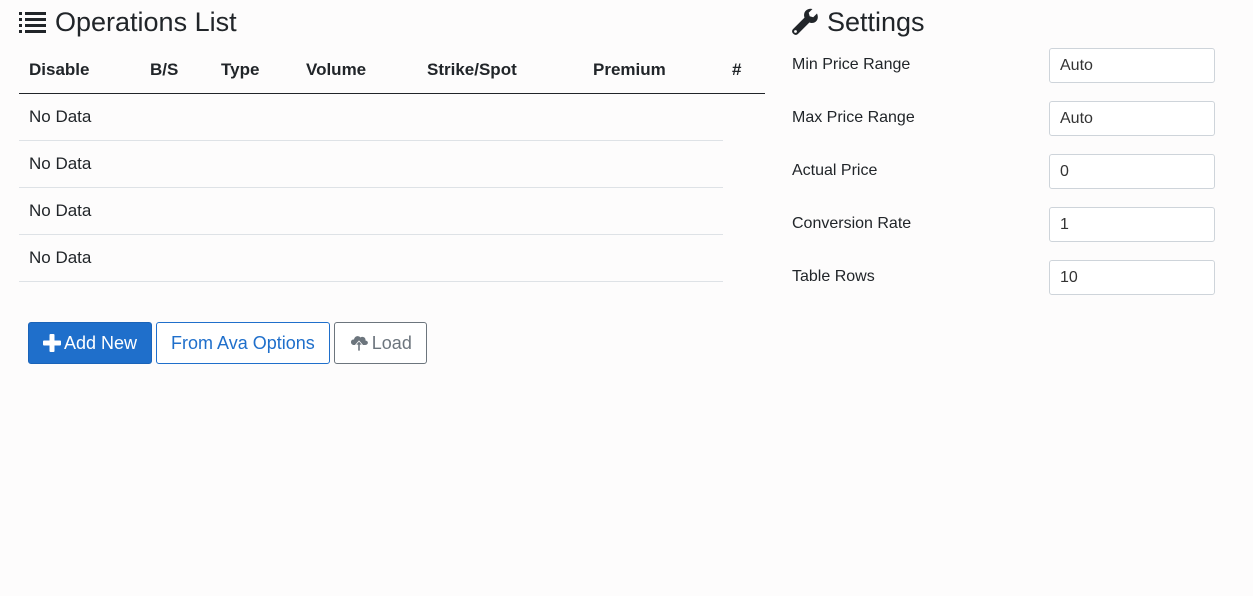 The height and width of the screenshot is (596, 1253). What do you see at coordinates (59, 70) in the screenshot?
I see `column-header-disable: Disable` at bounding box center [59, 70].